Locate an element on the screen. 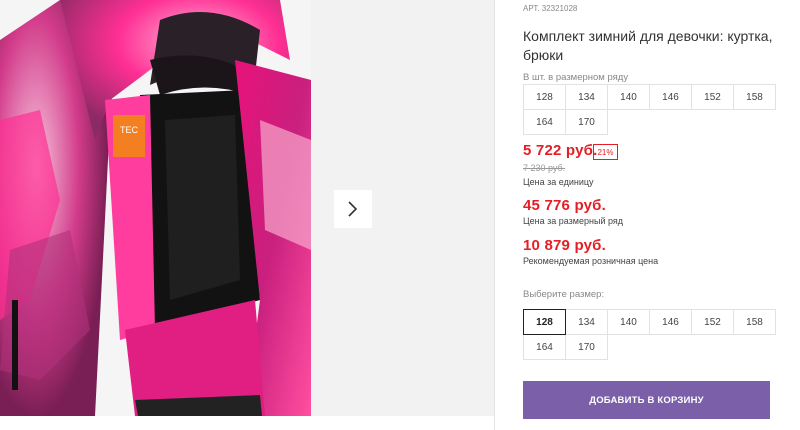  size-row-item: 140 is located at coordinates (628, 97).